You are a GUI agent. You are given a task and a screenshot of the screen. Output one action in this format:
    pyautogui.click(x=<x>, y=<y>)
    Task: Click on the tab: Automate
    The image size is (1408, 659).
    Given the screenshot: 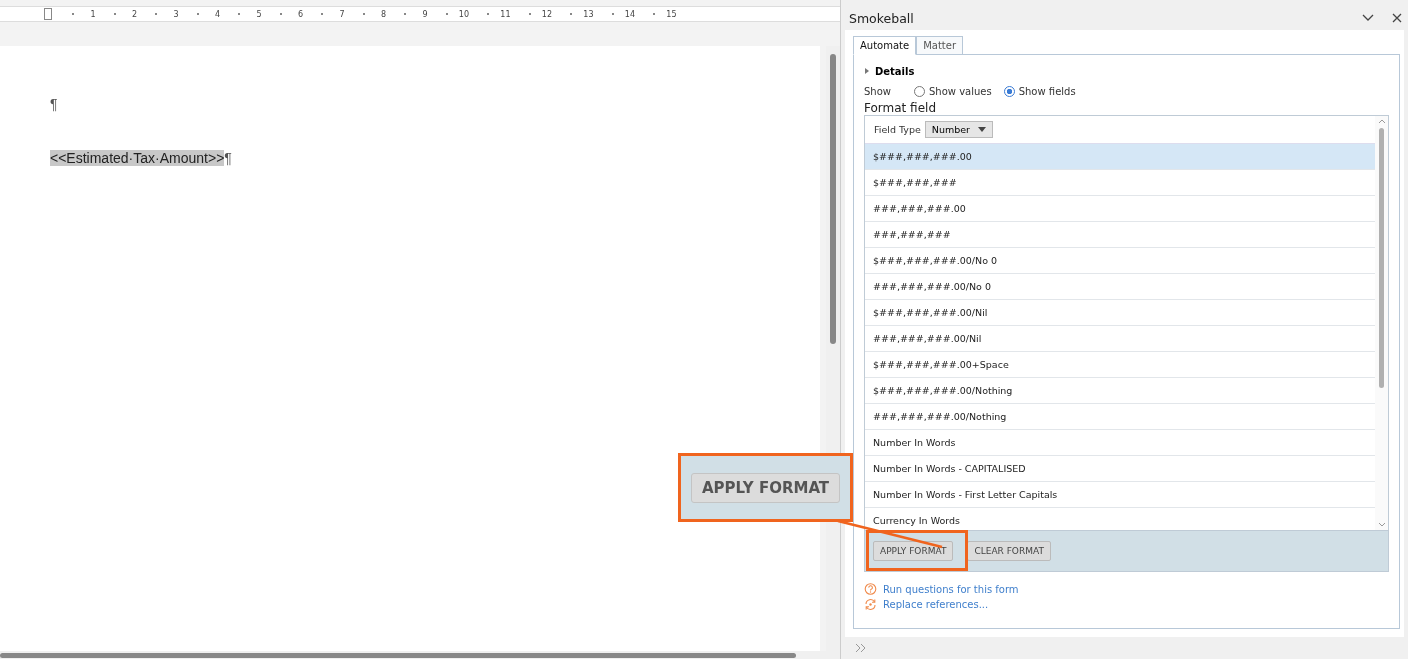 What is the action you would take?
    pyautogui.click(x=885, y=45)
    